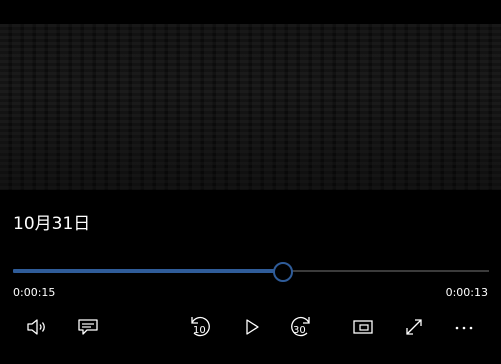 This screenshot has height=364, width=501. I want to click on fullscreen-icon, so click(414, 327).